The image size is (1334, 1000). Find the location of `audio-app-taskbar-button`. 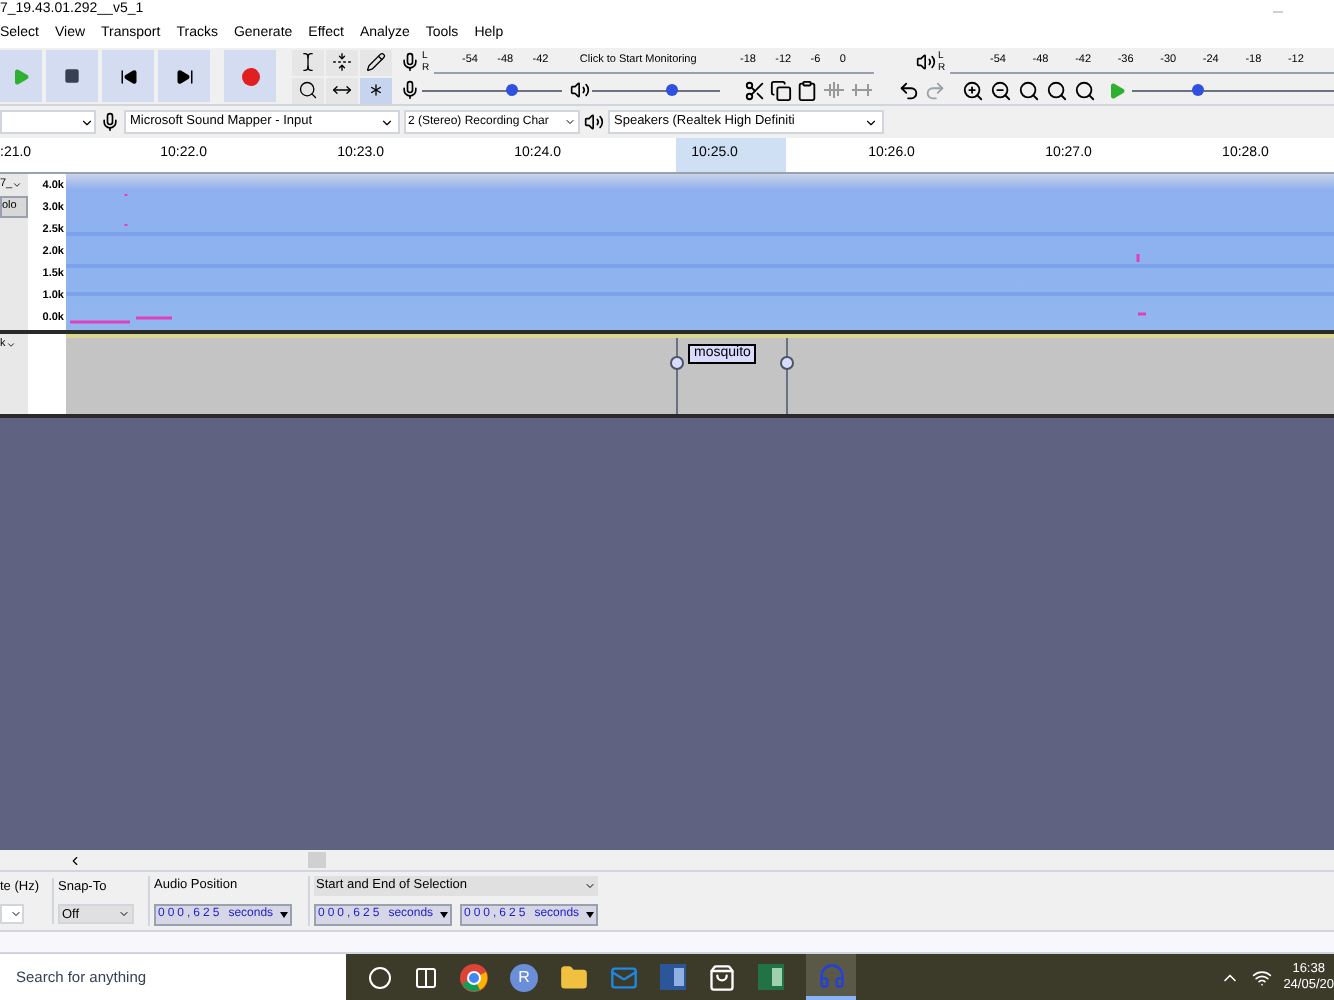

audio-app-taskbar-button is located at coordinates (831, 977).